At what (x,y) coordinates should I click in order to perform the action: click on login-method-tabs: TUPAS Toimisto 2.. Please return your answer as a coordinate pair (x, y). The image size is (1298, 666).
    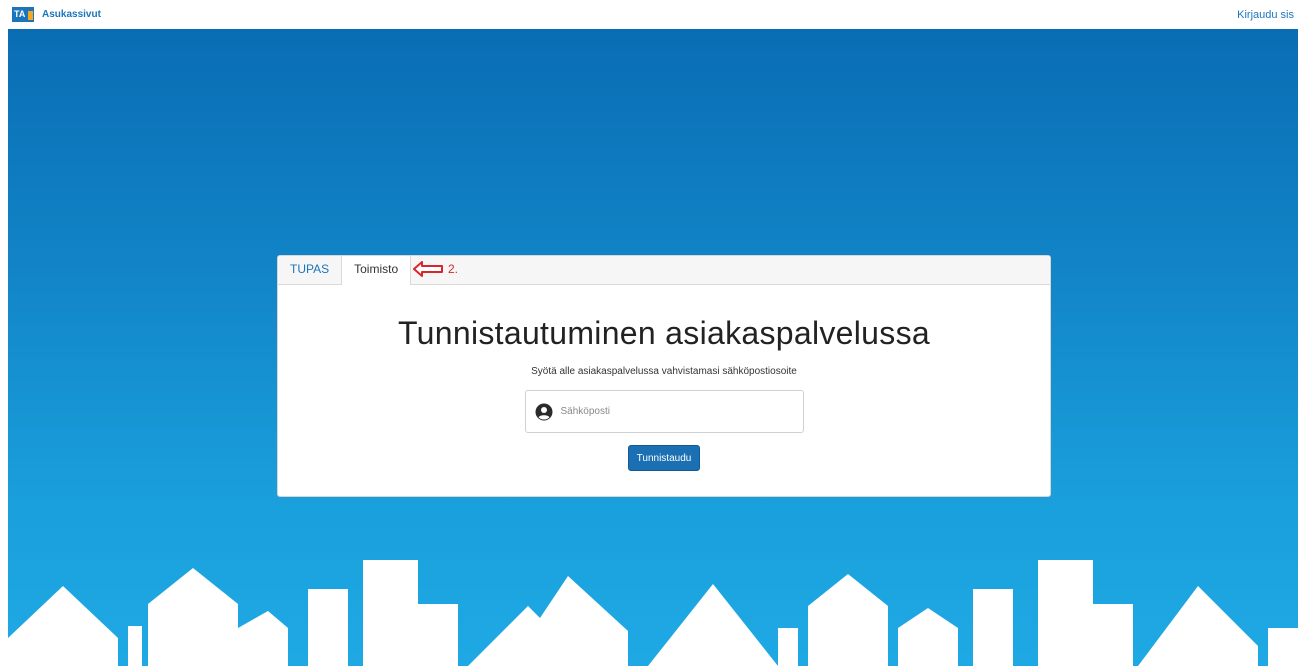
    Looking at the image, I should click on (664, 270).